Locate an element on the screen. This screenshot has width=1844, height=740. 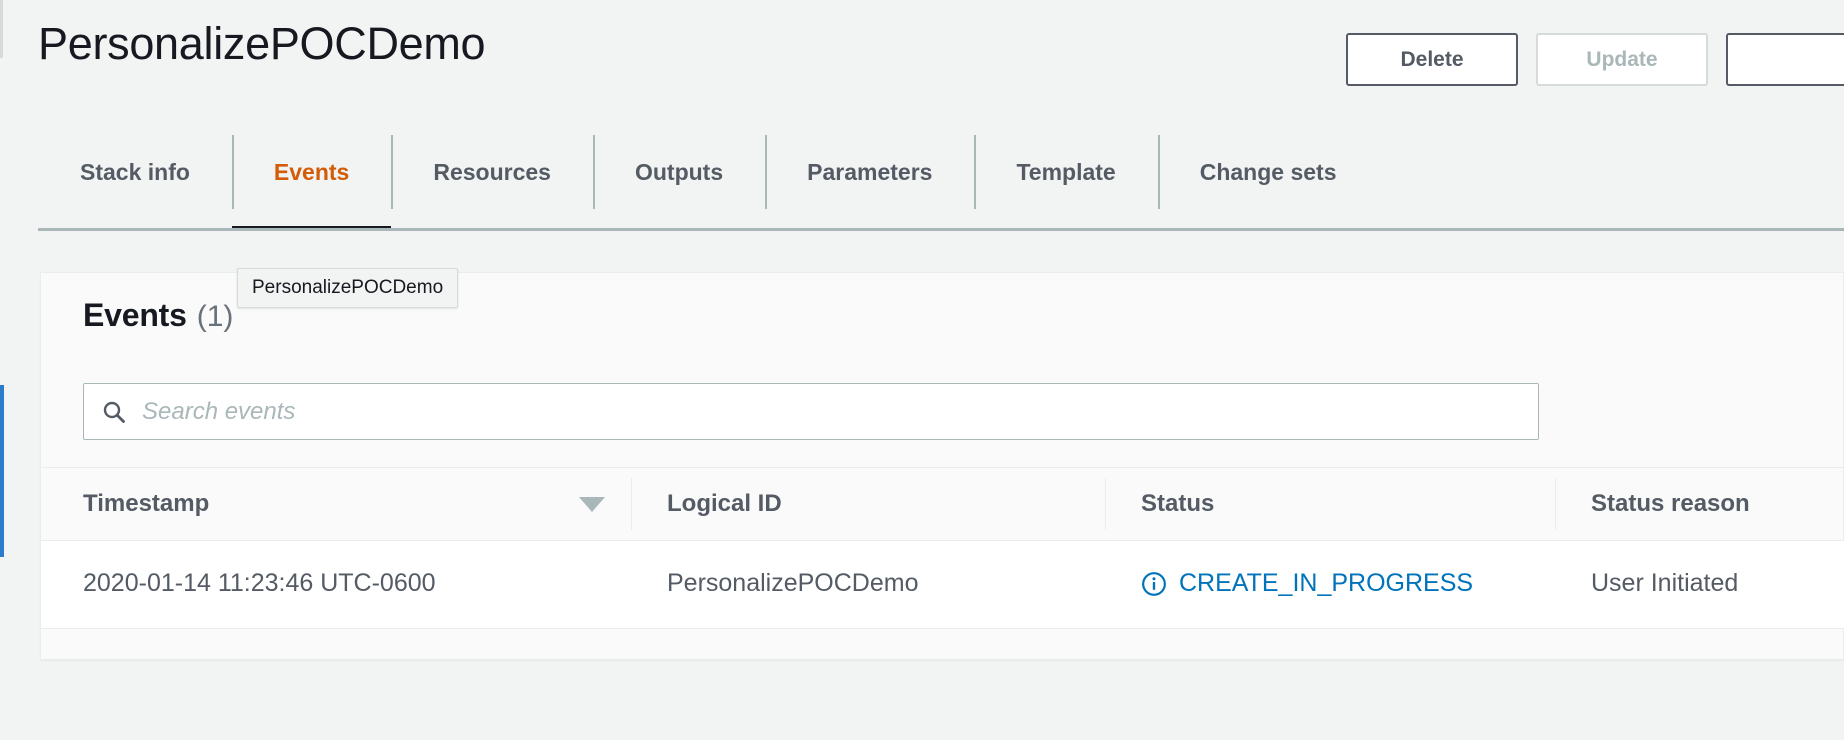
tabs-underline is located at coordinates (941, 229).